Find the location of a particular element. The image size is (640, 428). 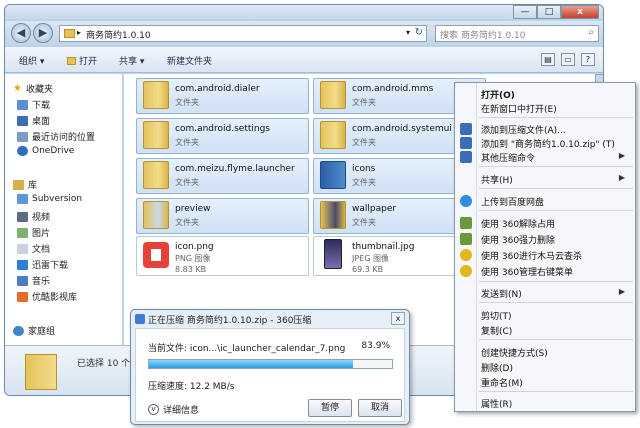

libraries-header: 库 is located at coordinates (25, 184).